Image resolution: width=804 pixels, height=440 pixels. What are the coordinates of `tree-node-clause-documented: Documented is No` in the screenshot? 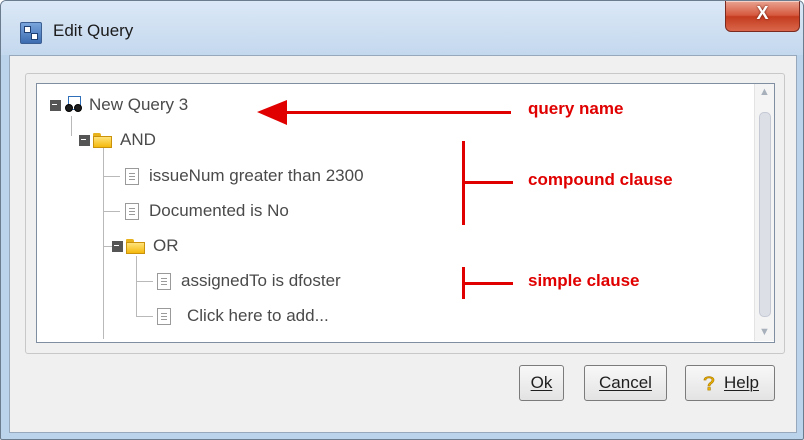 It's located at (207, 211).